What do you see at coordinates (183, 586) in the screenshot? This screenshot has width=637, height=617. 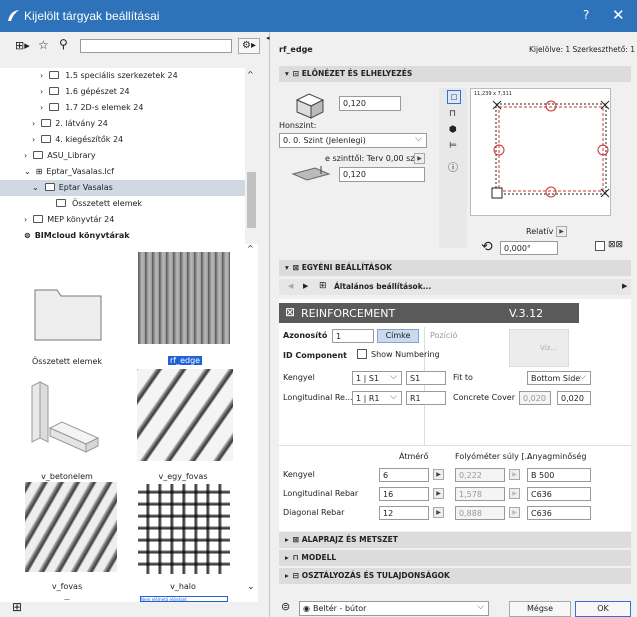 I see `thumb-label: v_halo` at bounding box center [183, 586].